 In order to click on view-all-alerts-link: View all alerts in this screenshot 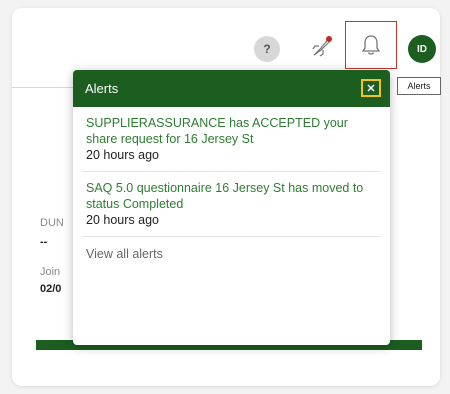, I will do `click(231, 254)`.